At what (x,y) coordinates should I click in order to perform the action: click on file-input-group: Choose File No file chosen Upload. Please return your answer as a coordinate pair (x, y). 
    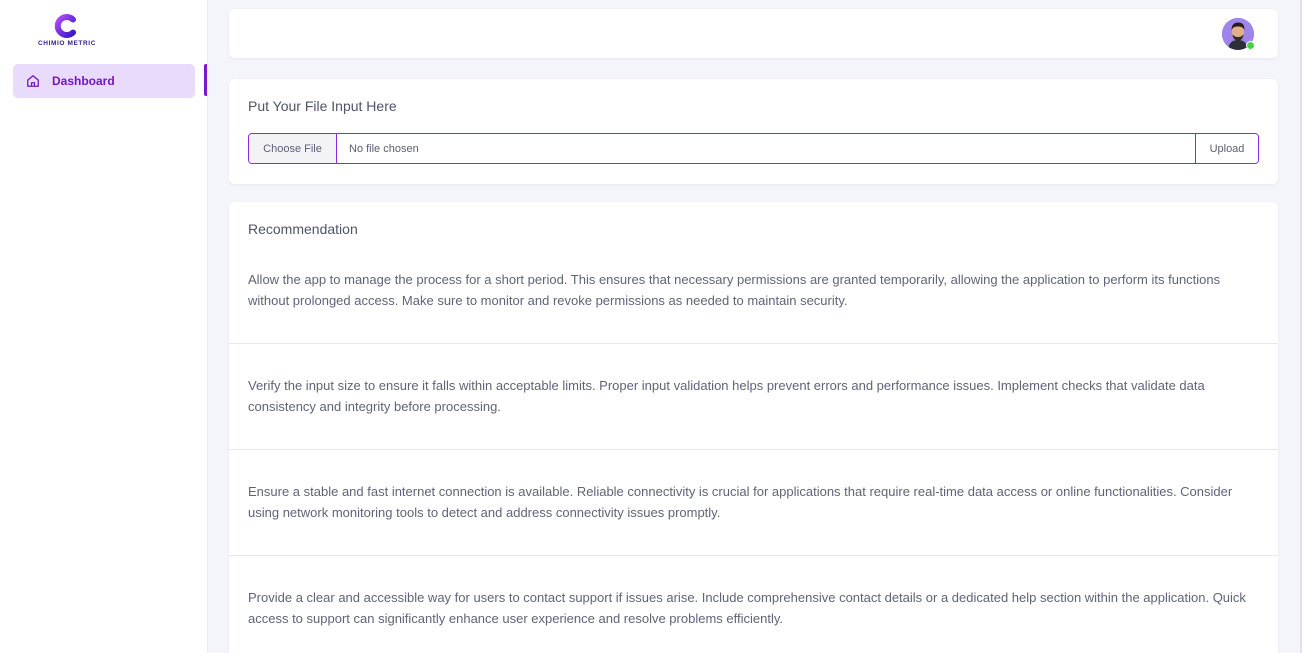
    Looking at the image, I should click on (753, 148).